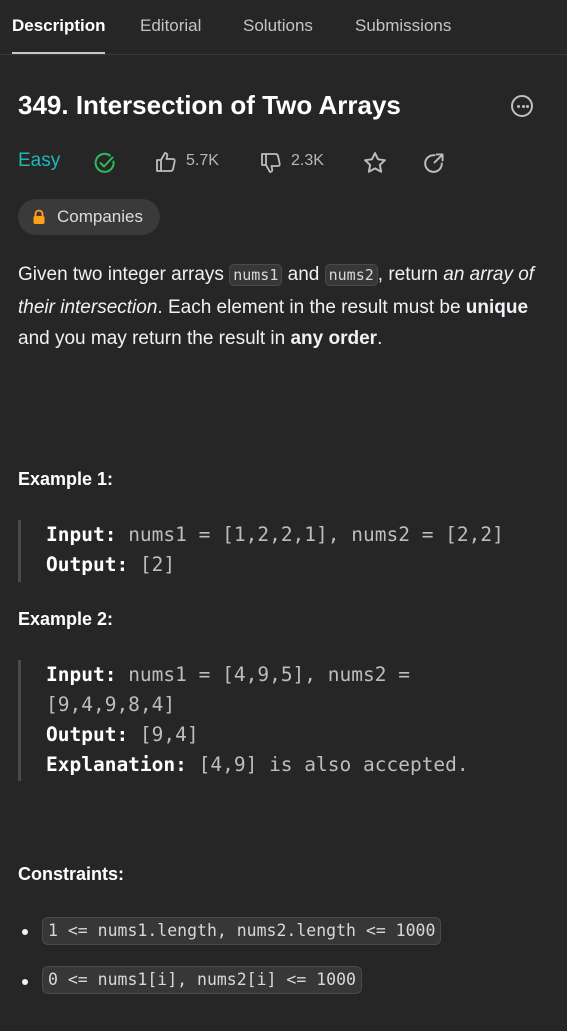 Image resolution: width=567 pixels, height=1031 pixels. I want to click on constraints-heading: Constraints:, so click(71, 874).